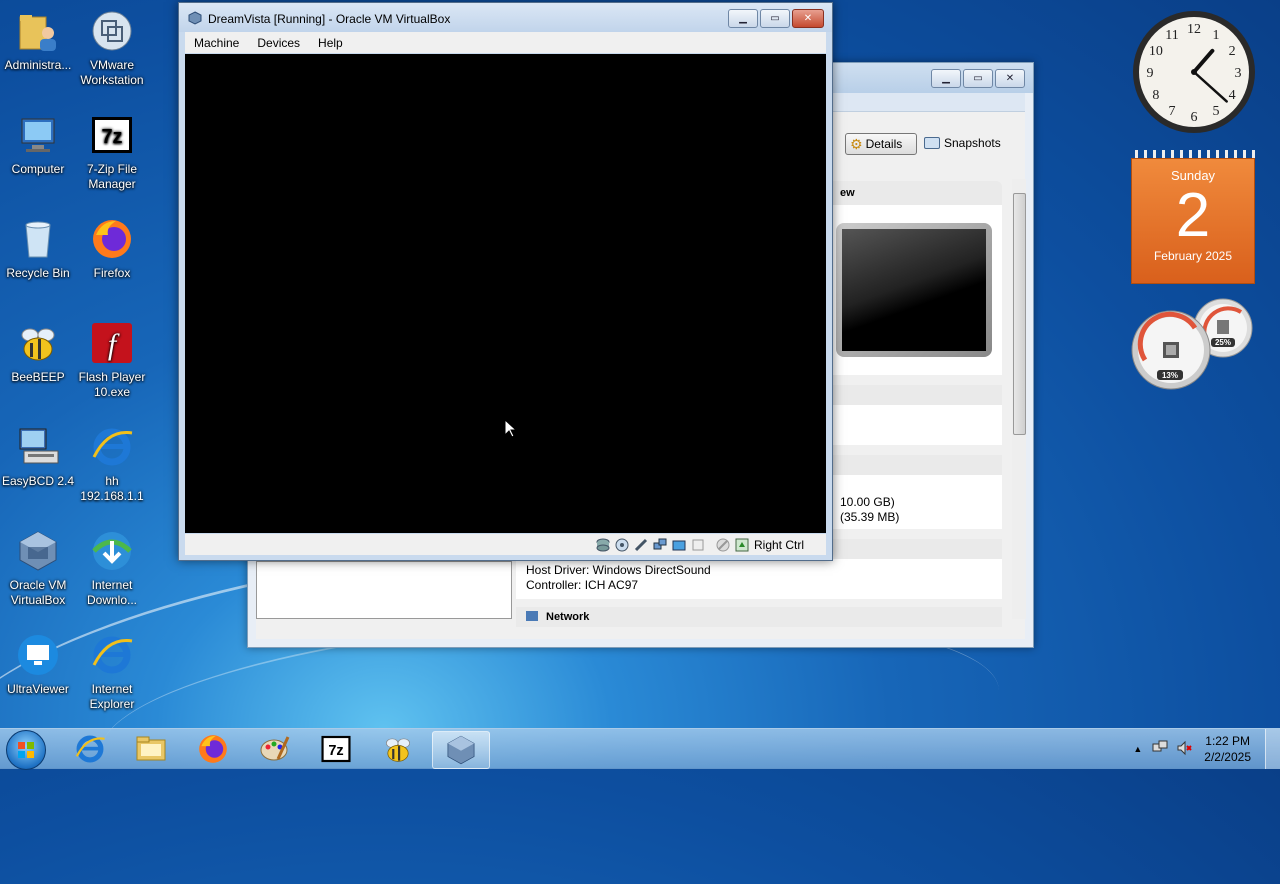 The image size is (1280, 884). I want to click on analog-clock-icon: 12 12 3 45678 9 1011, so click(1194, 72).